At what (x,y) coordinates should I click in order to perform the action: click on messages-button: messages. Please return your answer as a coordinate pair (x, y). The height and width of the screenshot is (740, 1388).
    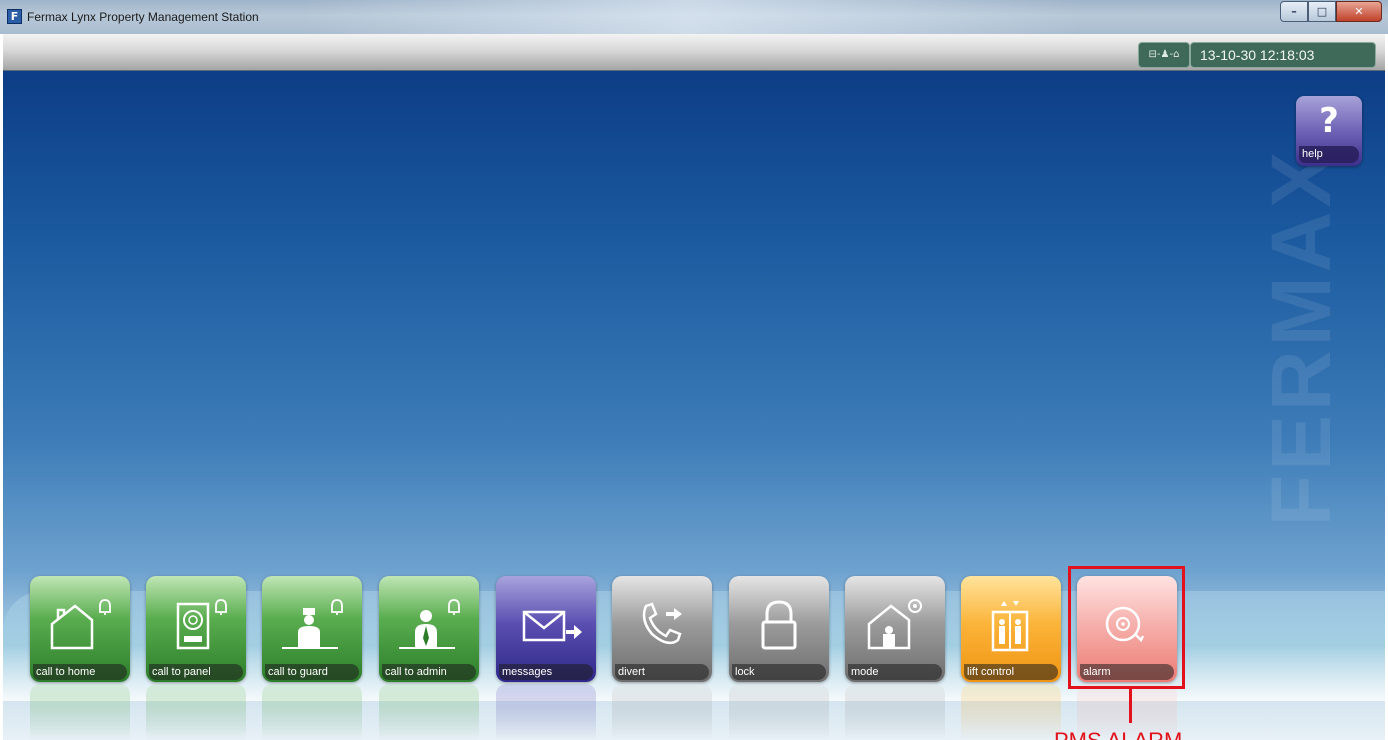
    Looking at the image, I should click on (546, 629).